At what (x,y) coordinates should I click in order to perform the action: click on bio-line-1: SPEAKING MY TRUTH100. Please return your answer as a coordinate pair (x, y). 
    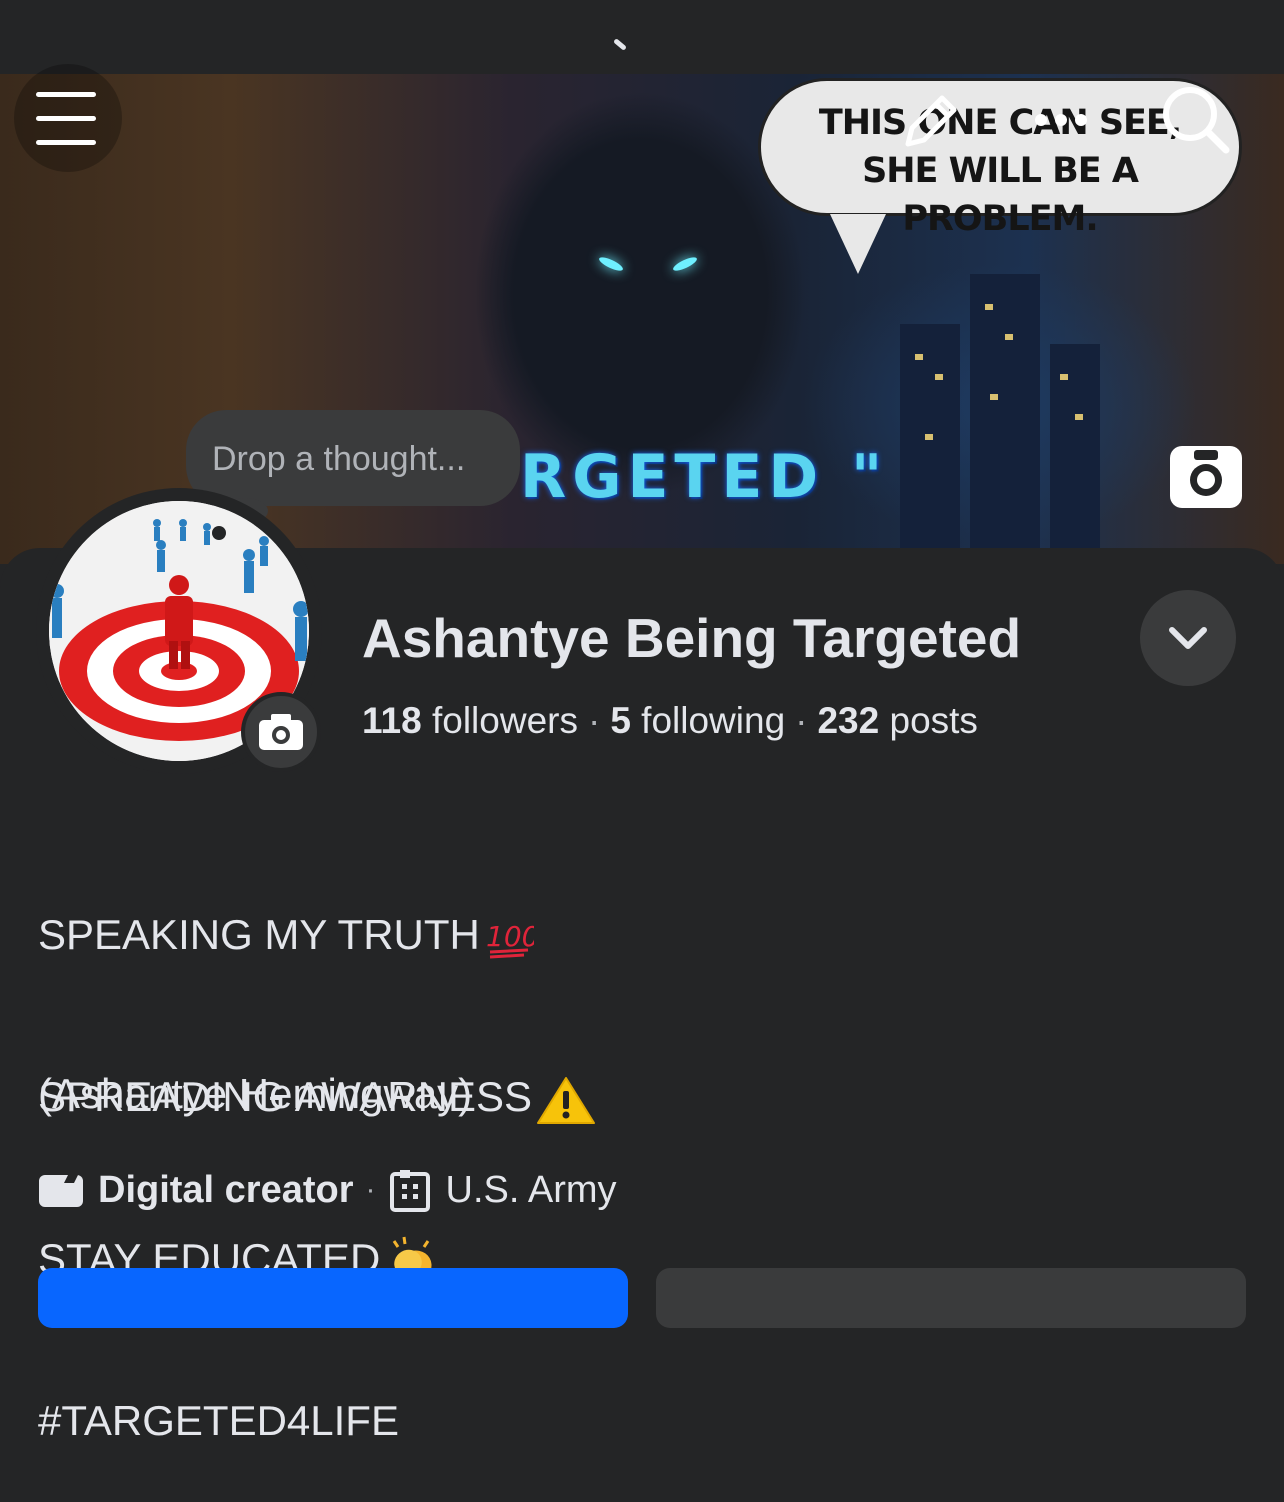
    Looking at the image, I should click on (317, 935).